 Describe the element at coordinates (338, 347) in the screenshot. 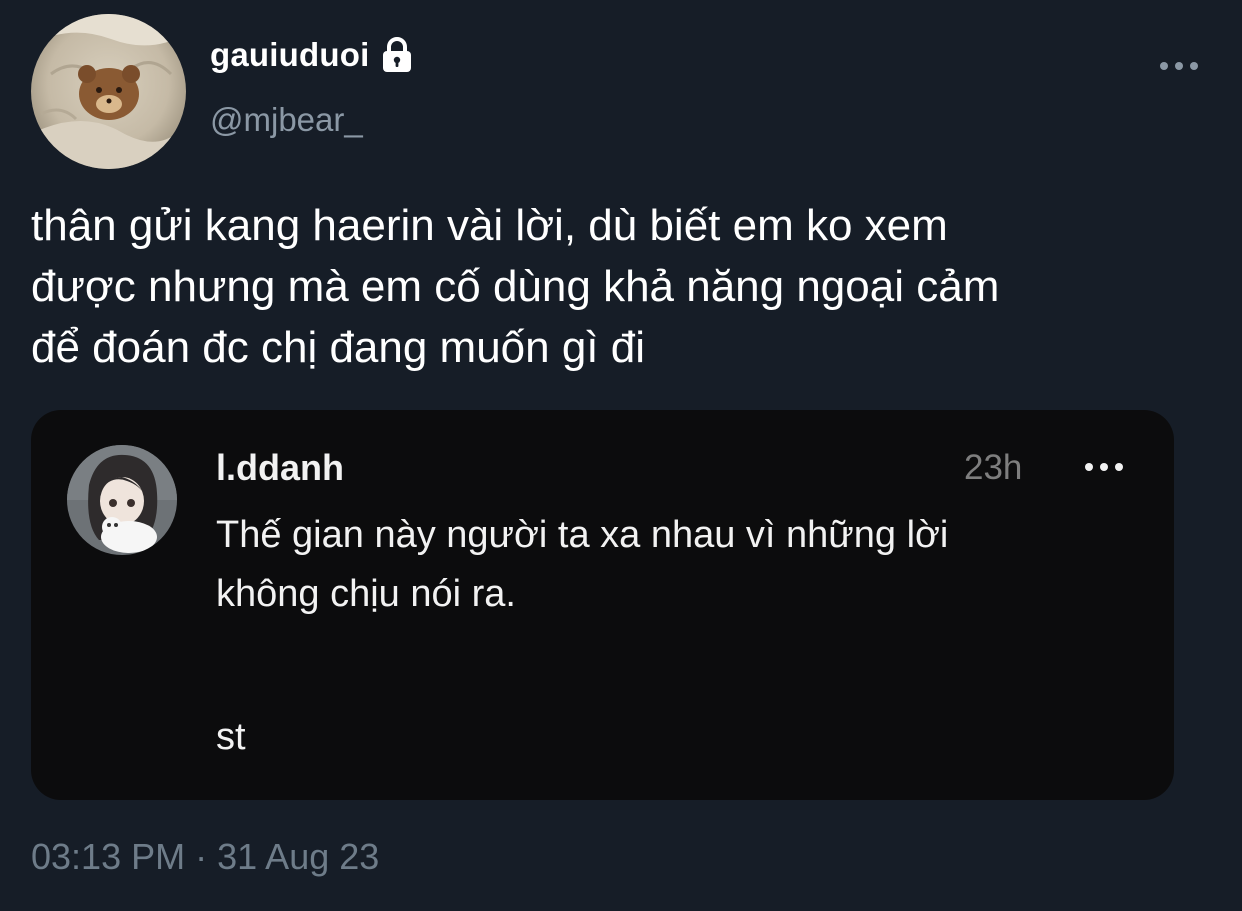

I see `tweet-line: để đoán đc chị đang muốn gì đi` at that location.